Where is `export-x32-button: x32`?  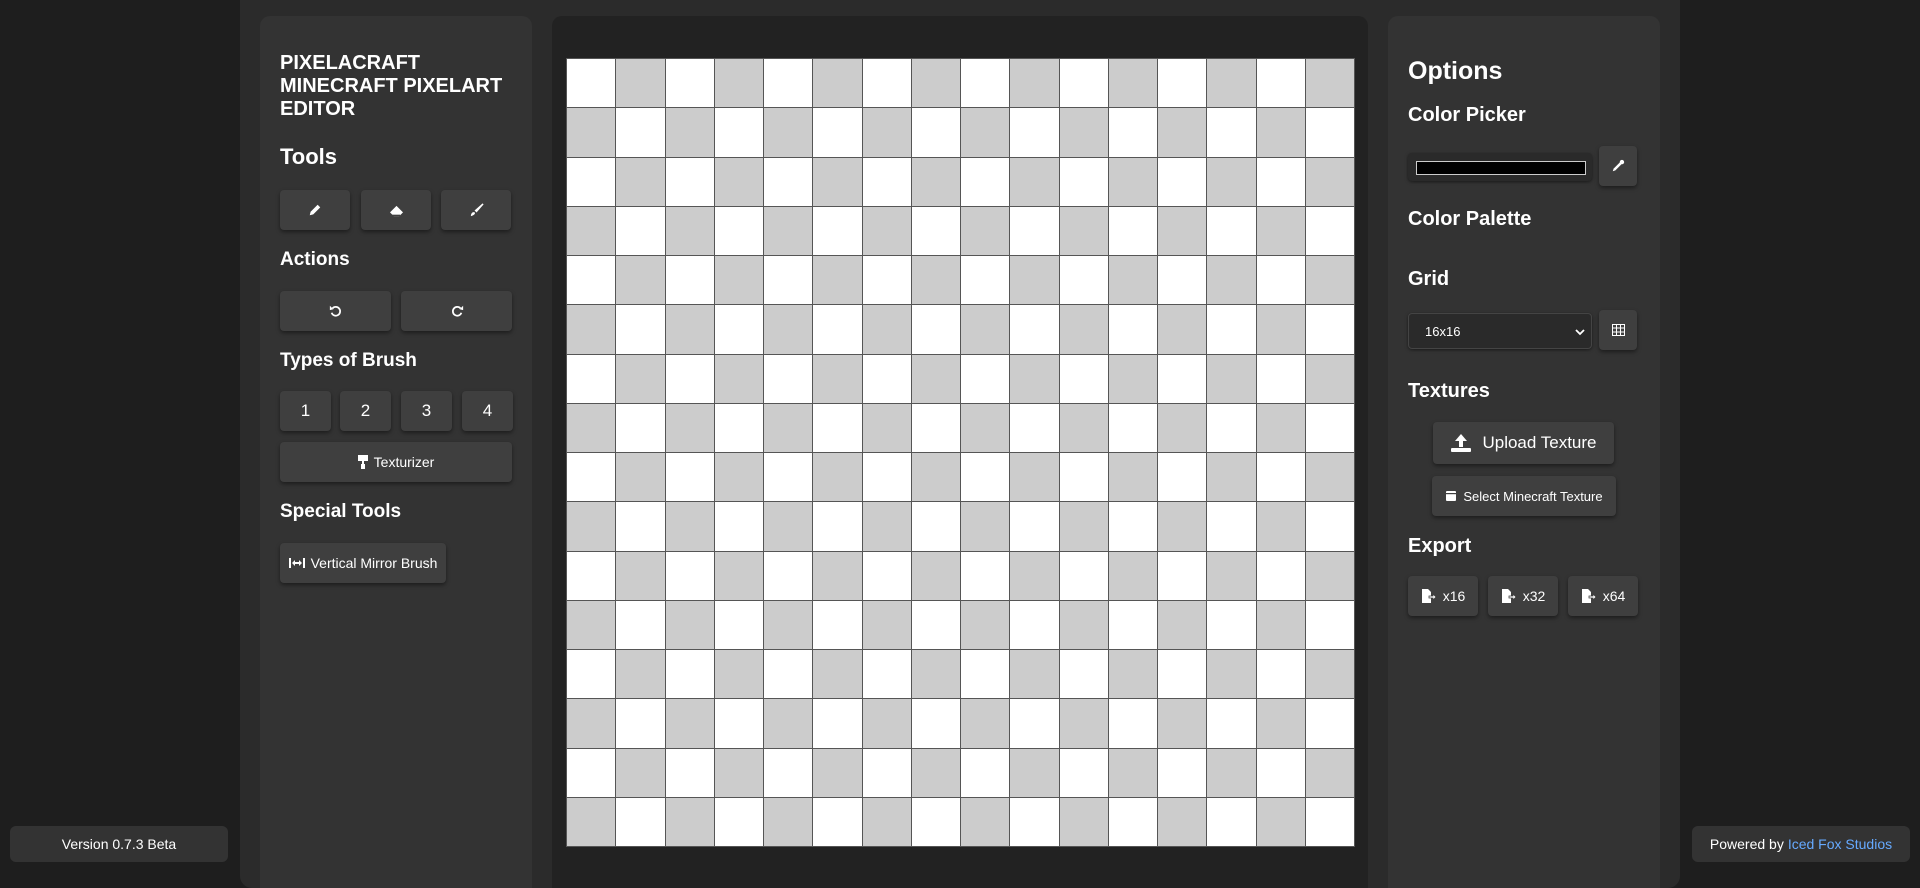
export-x32-button: x32 is located at coordinates (1523, 596).